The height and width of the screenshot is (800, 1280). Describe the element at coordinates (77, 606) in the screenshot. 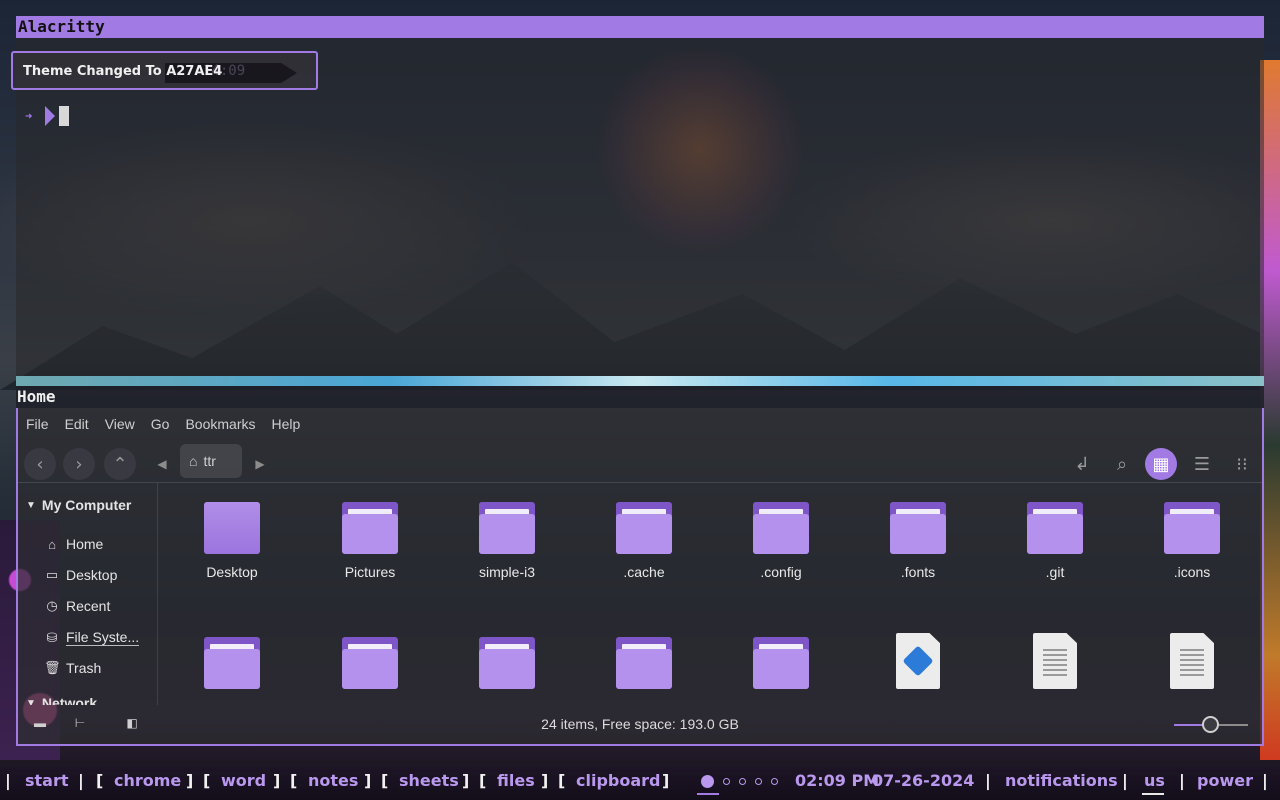

I see `sidebar-item-recent: ◷ Recent` at that location.